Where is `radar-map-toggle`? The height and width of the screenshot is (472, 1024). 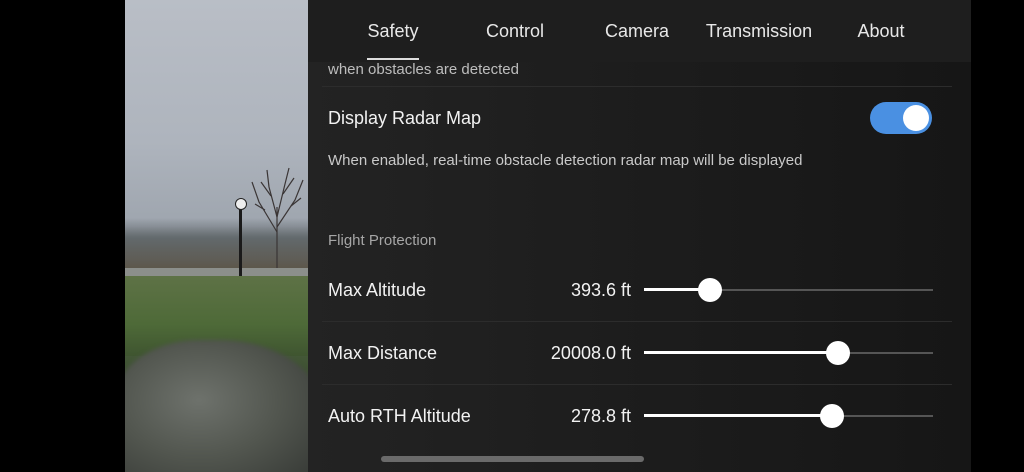
radar-map-toggle is located at coordinates (901, 118).